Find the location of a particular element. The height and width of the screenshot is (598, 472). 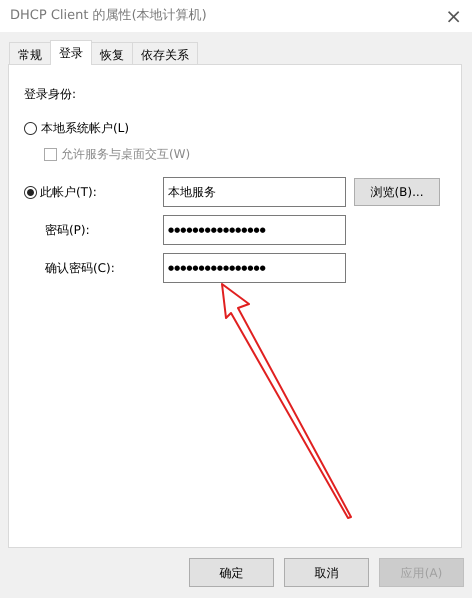

radio-label: 此帐户(T): is located at coordinates (68, 192).